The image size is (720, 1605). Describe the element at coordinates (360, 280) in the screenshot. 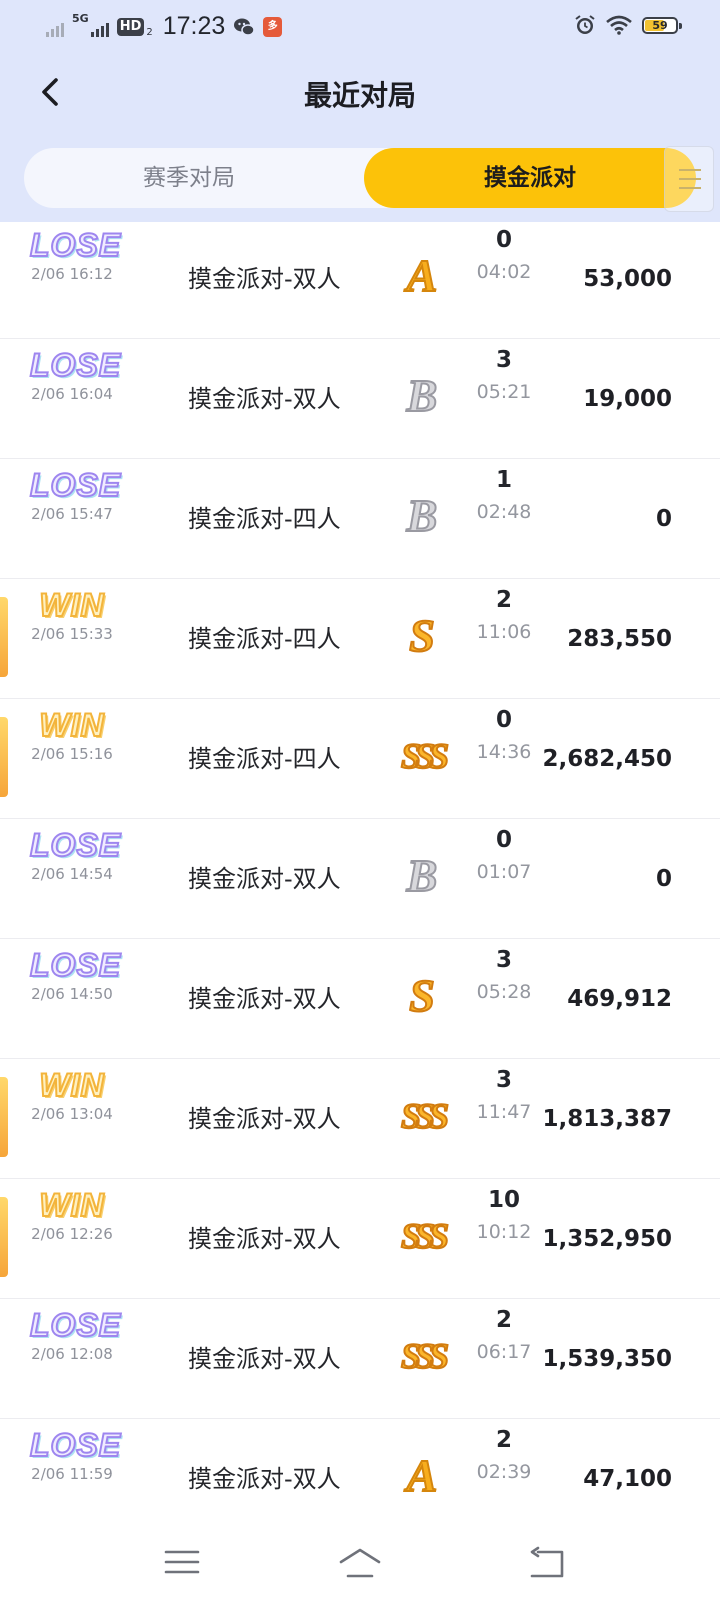

I see `match-row: LOSE 2/06 16:12 摸金派对-双人 A 0 04:02 53,000` at that location.